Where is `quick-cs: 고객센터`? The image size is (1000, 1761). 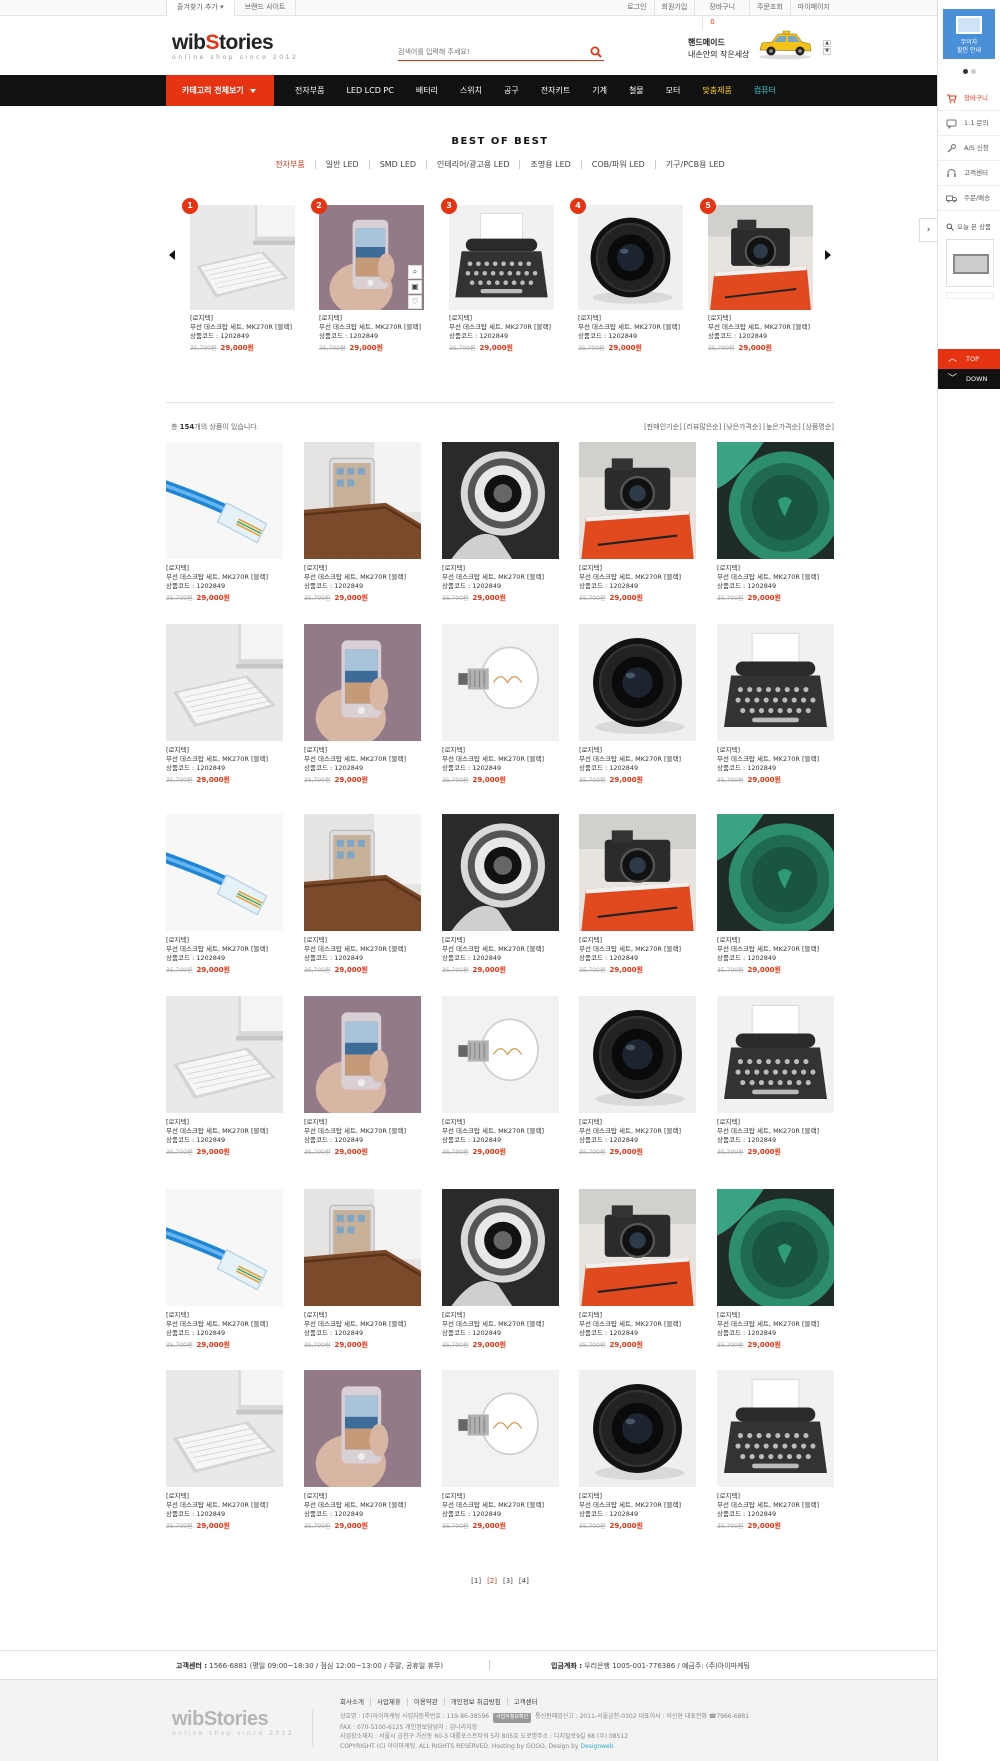
quick-cs: 고객센터 is located at coordinates (969, 173).